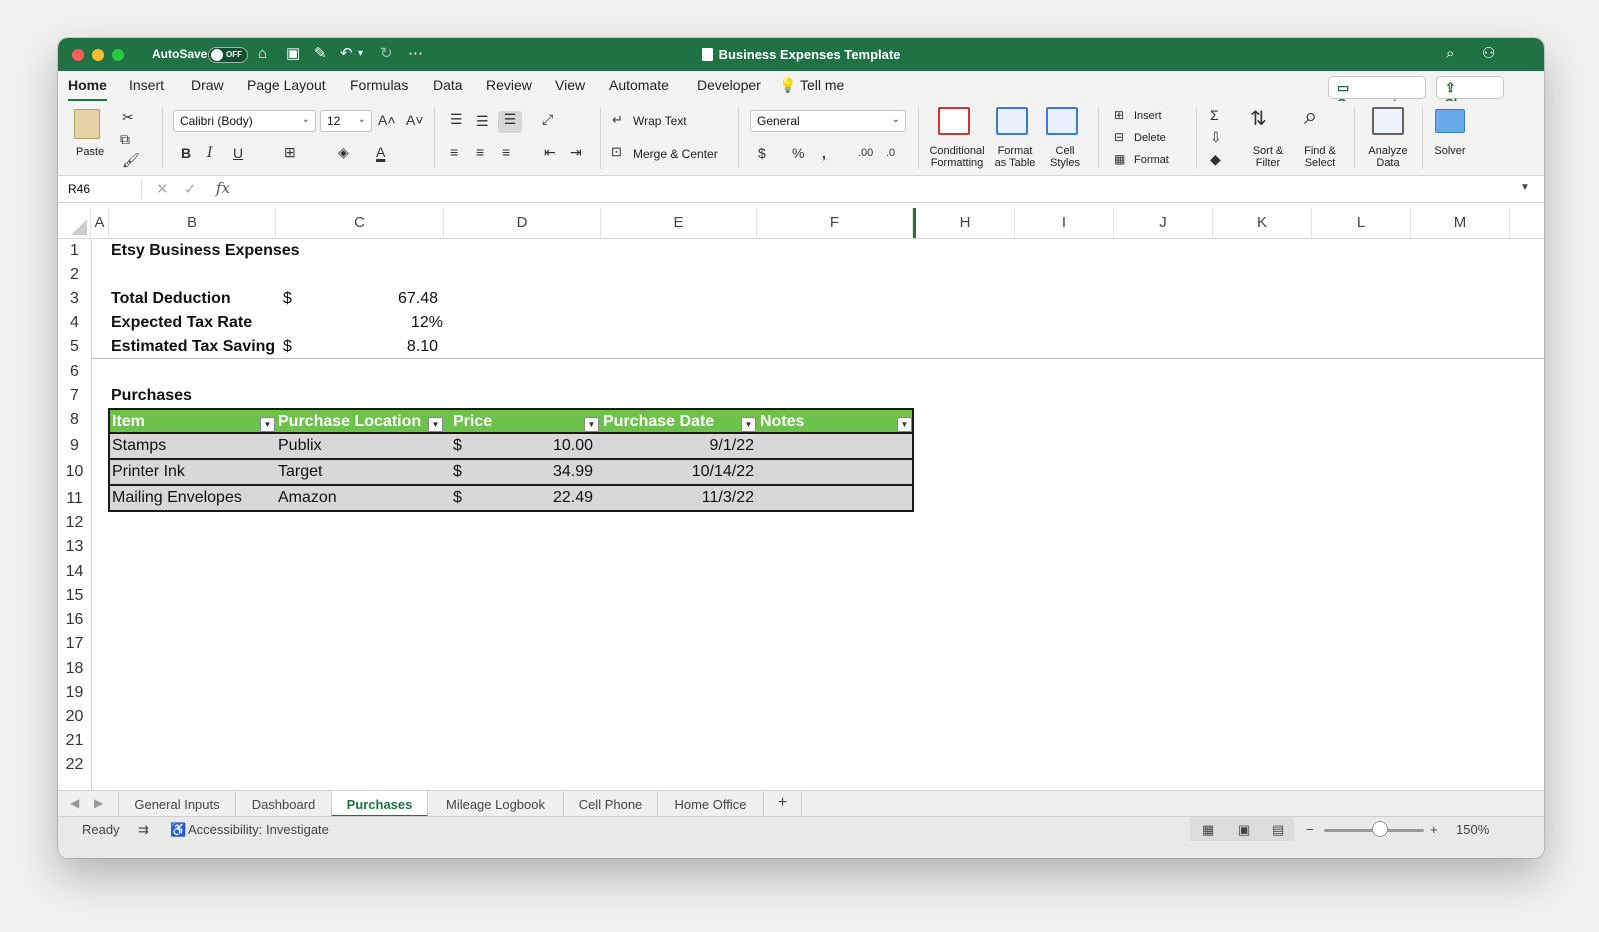 Image resolution: width=1599 pixels, height=932 pixels. Describe the element at coordinates (1450, 121) in the screenshot. I see `solver-icon` at that location.